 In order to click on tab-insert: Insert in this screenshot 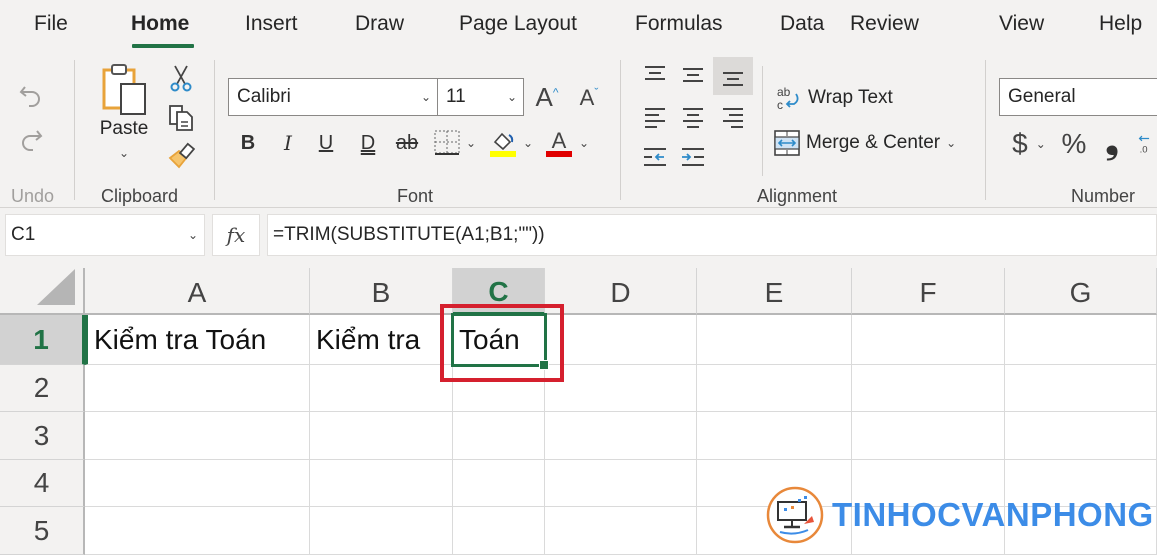, I will do `click(271, 24)`.